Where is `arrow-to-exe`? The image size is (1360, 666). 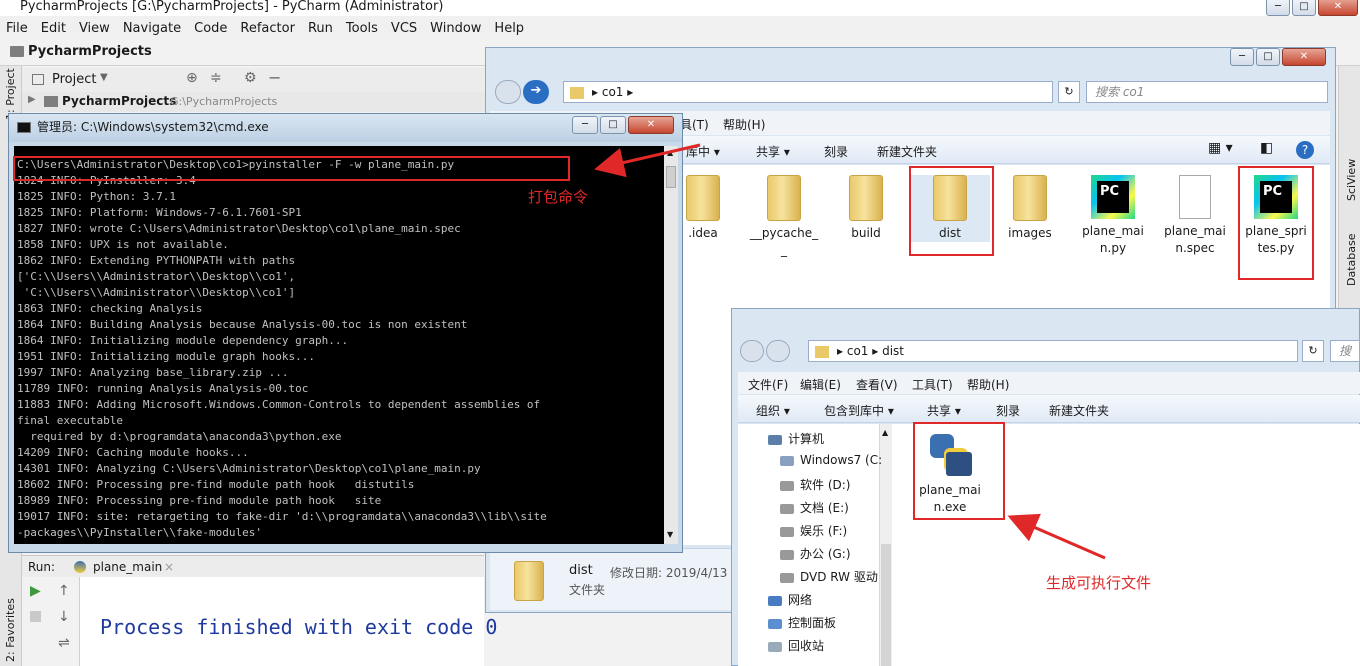 arrow-to-exe is located at coordinates (1056, 536).